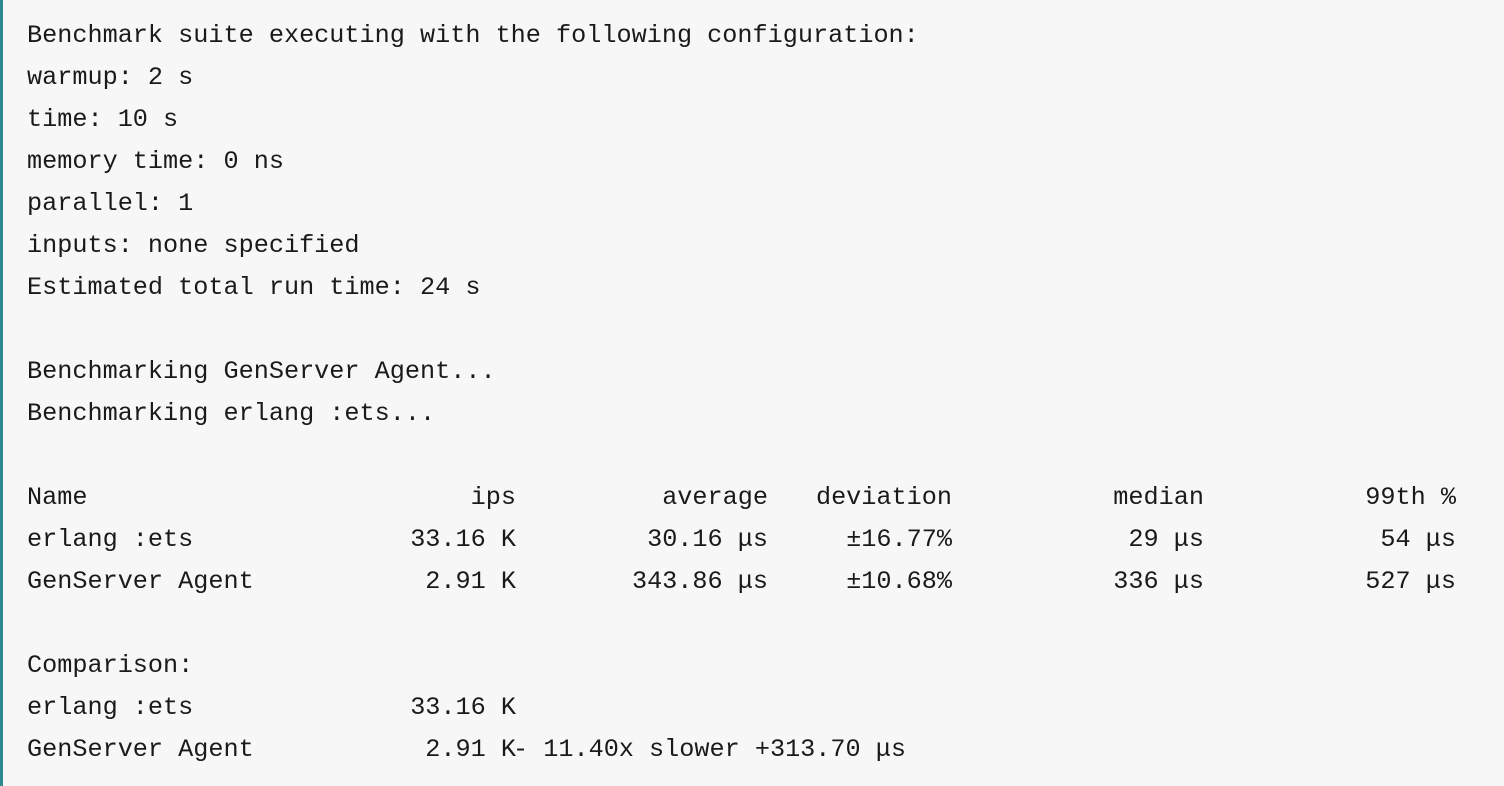  Describe the element at coordinates (1418, 539) in the screenshot. I see `row-99th-percentile: 54 μs` at that location.